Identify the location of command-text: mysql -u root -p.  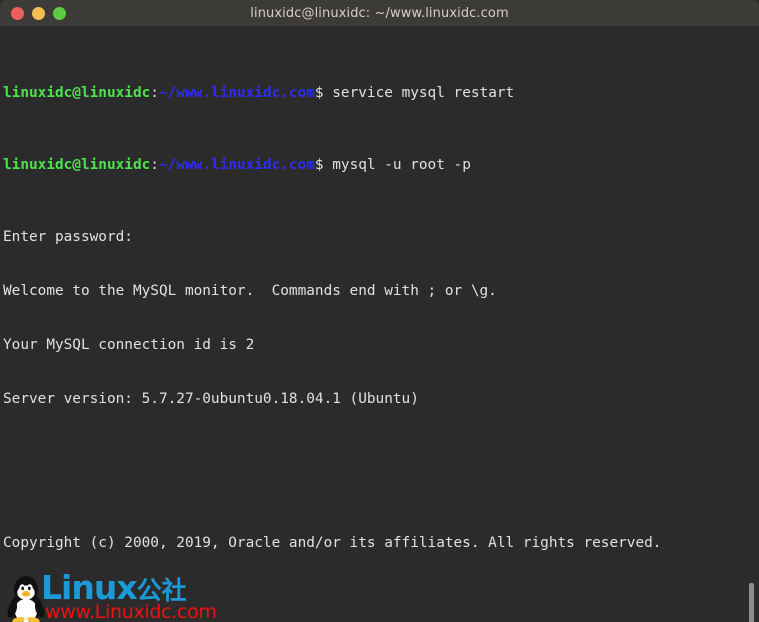
(397, 165).